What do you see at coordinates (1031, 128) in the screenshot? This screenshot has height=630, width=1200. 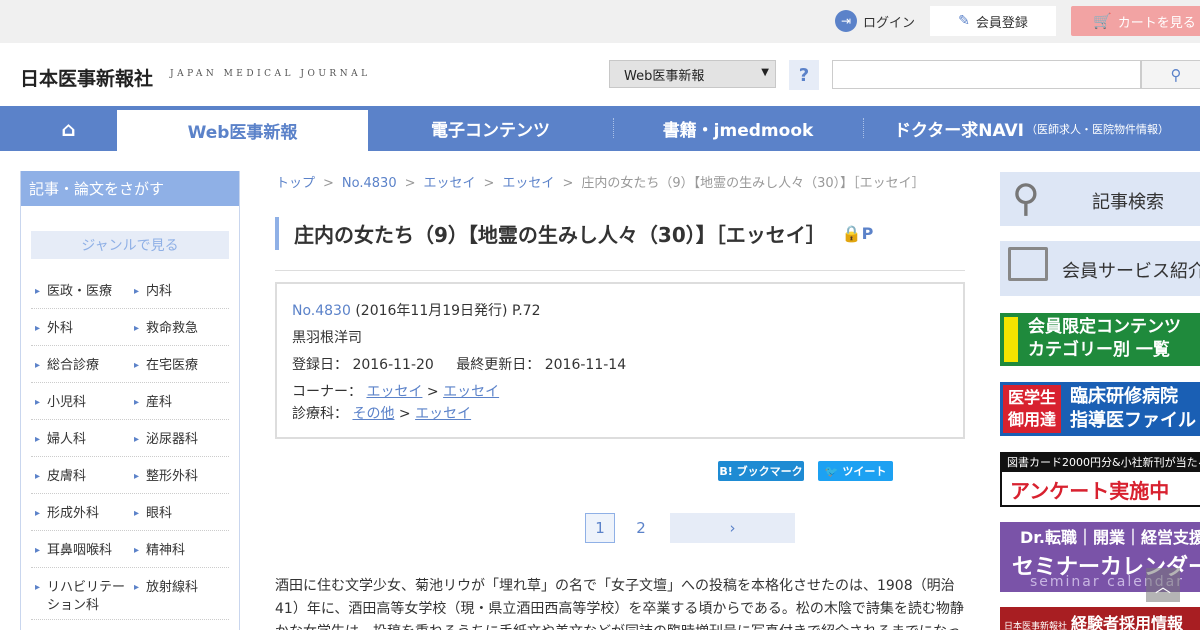 I see `nav-tab-doctor-navi: ドクター求NAVI （医師求人・医院物件情報）` at bounding box center [1031, 128].